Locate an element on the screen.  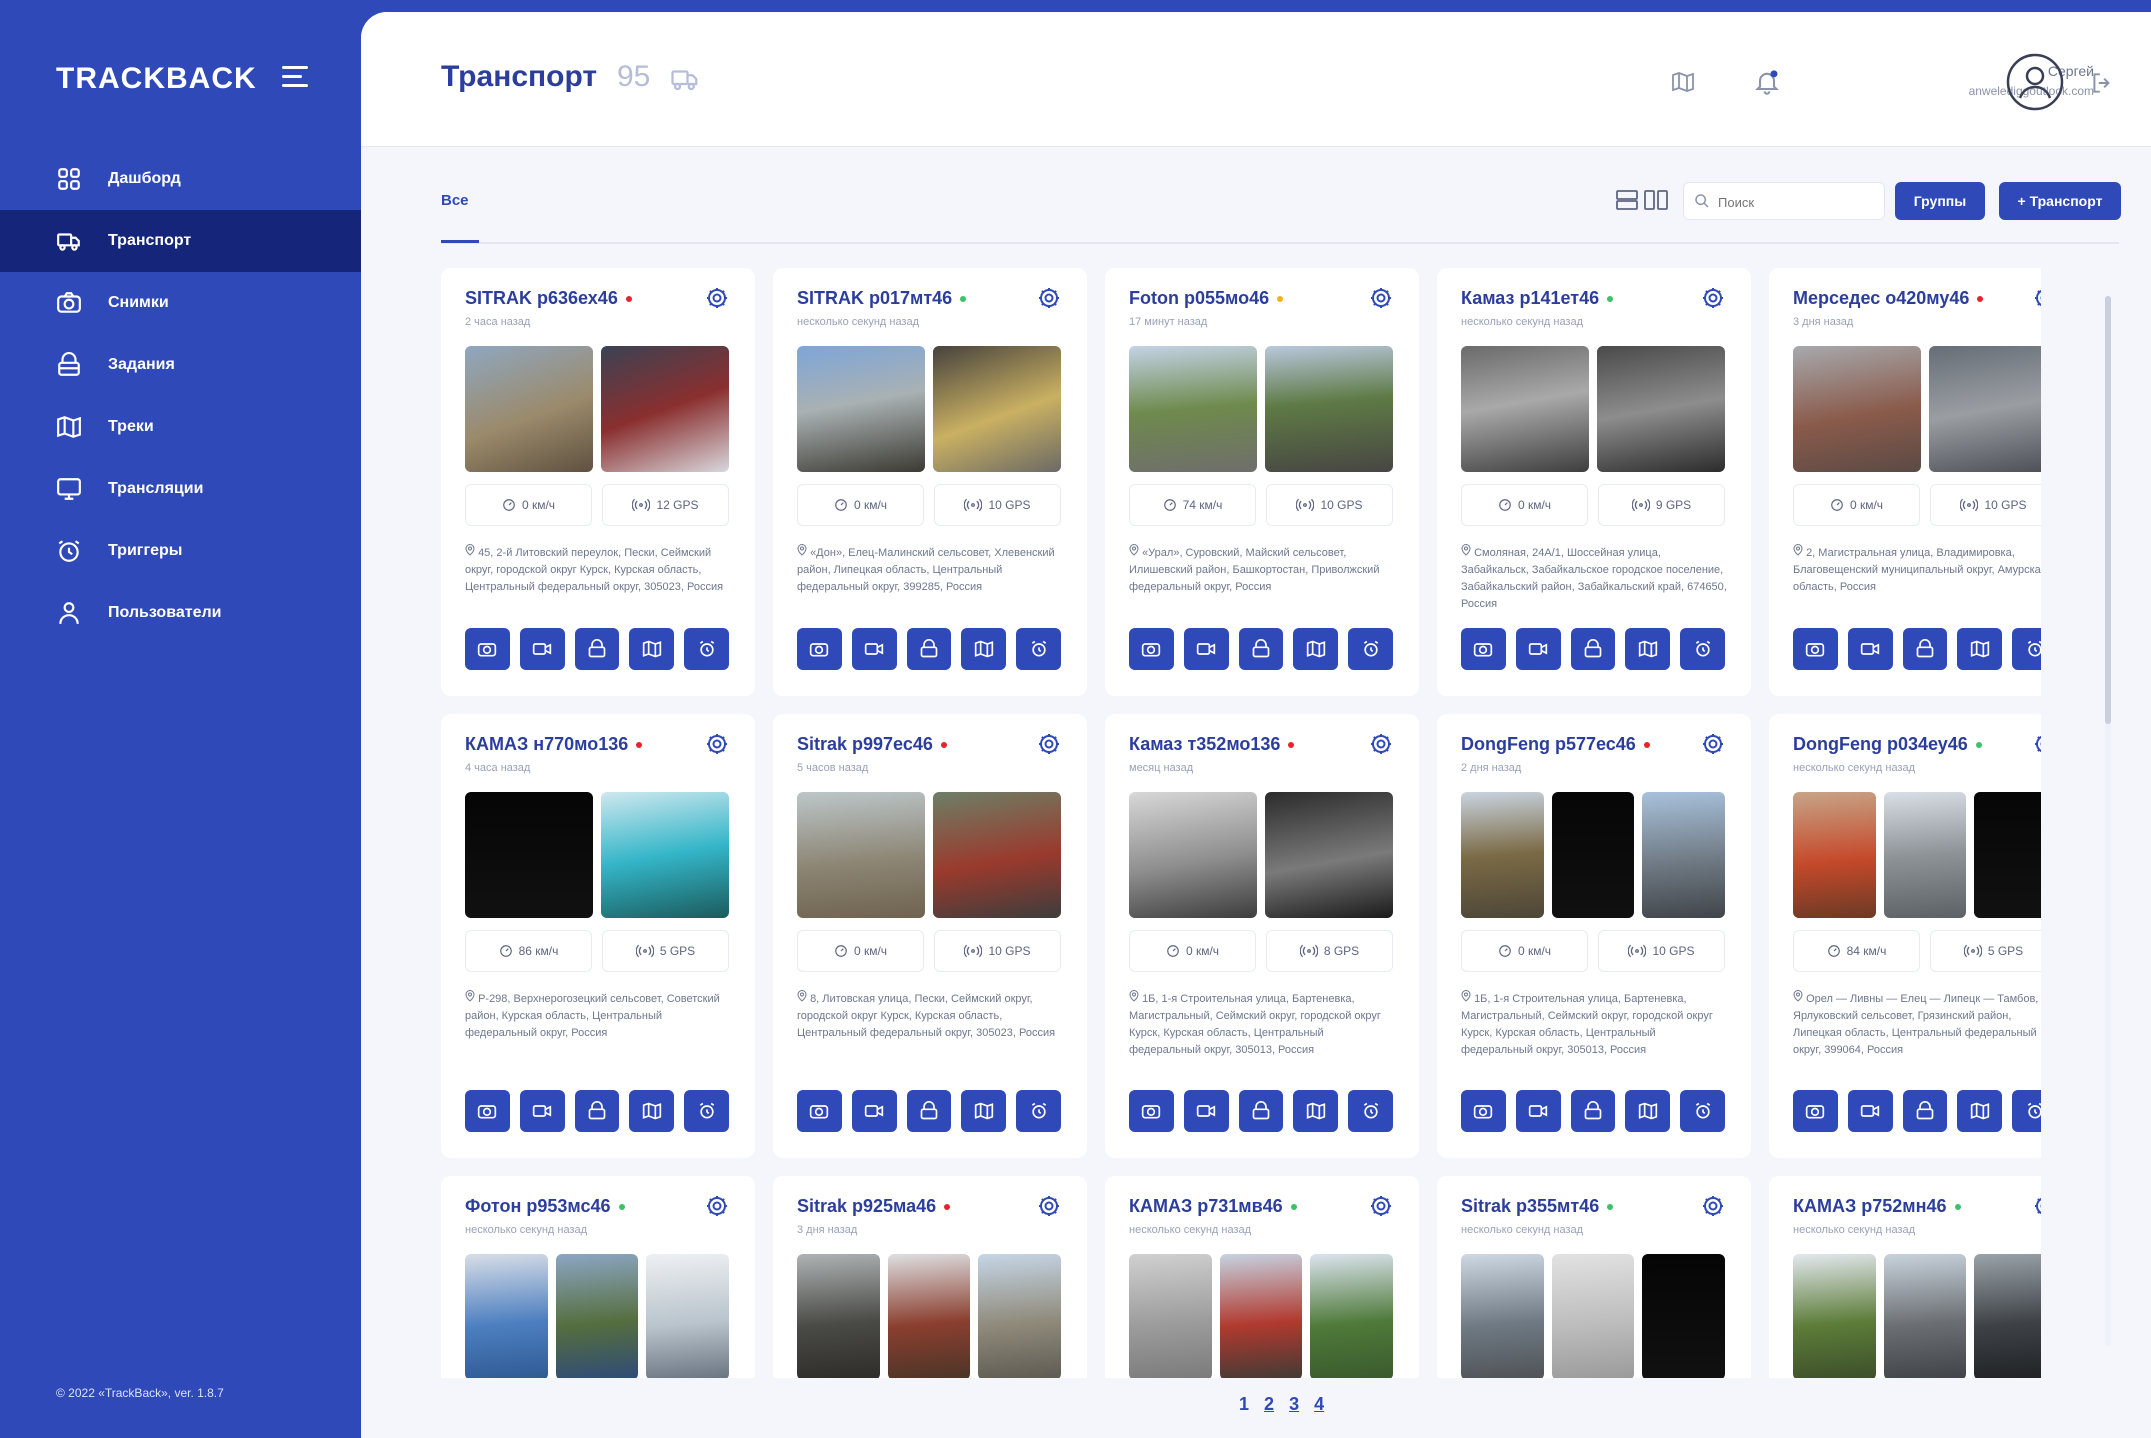
vehicle-name: Sitrak р925ма46 is located at coordinates (874, 1206).